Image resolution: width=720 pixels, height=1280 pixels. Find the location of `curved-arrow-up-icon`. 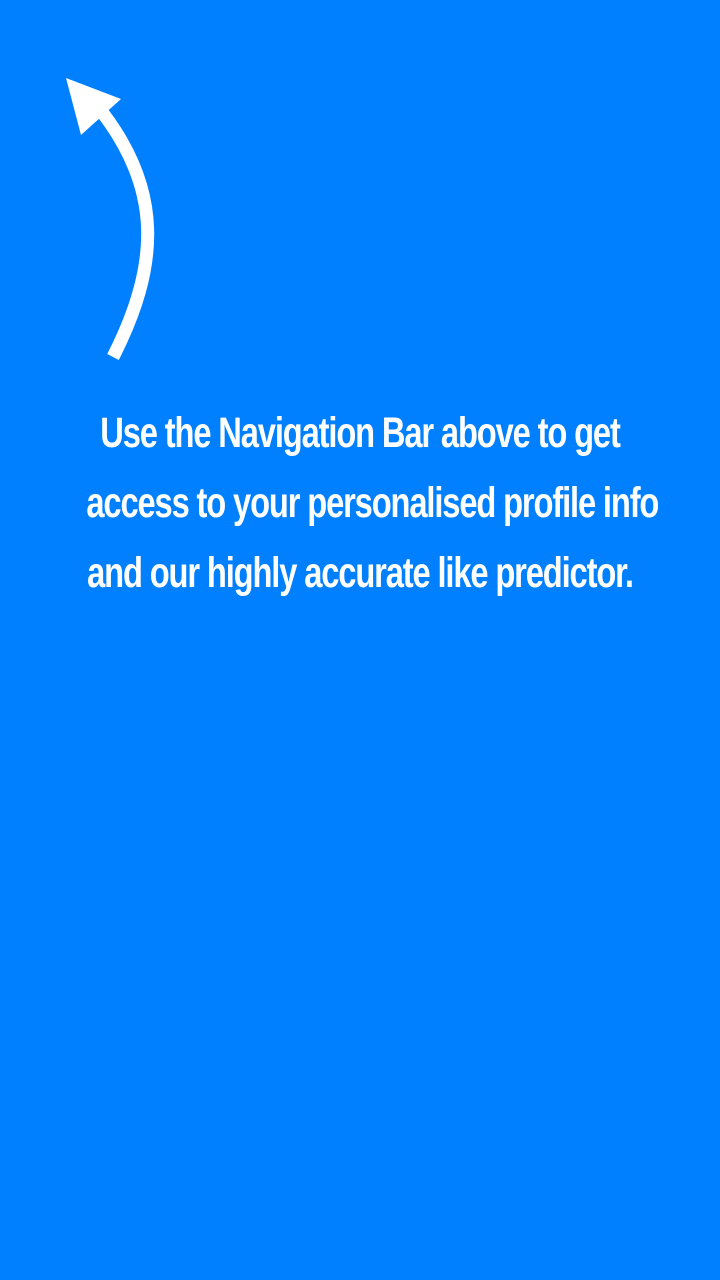

curved-arrow-up-icon is located at coordinates (110, 219).